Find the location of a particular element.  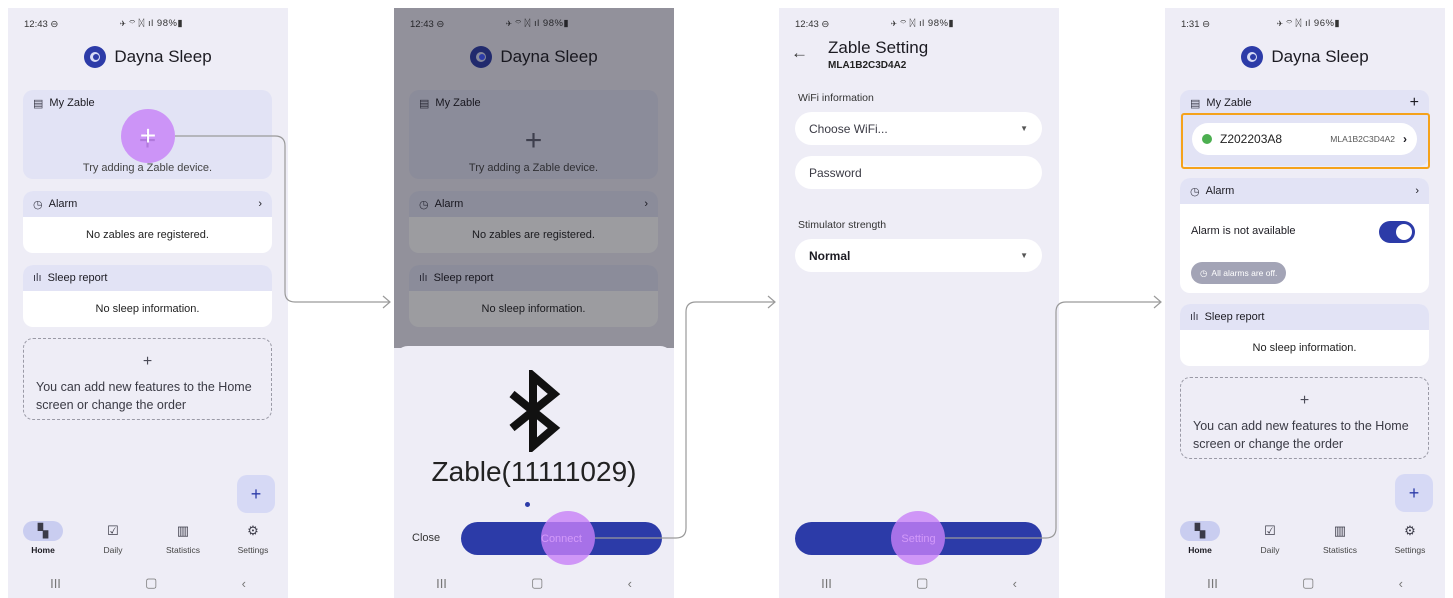

flow-arrow-2-head is located at coordinates (771, 302).